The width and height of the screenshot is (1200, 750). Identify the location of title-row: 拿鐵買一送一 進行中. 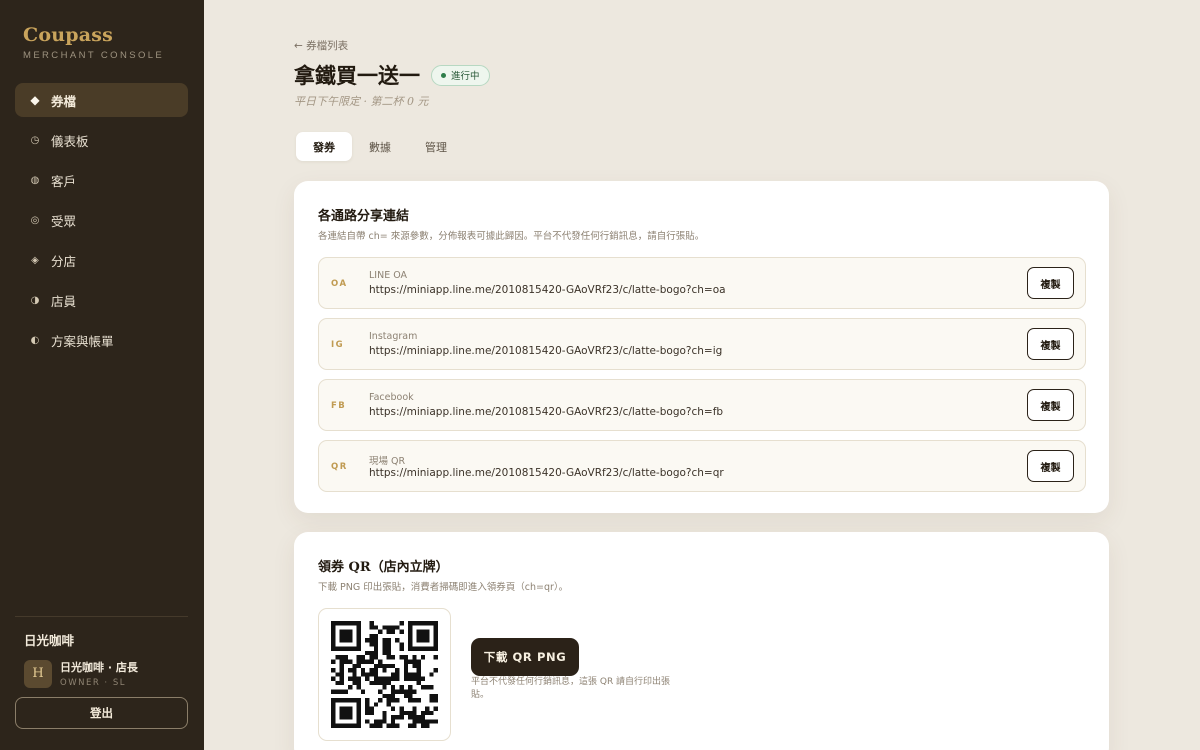
(392, 75).